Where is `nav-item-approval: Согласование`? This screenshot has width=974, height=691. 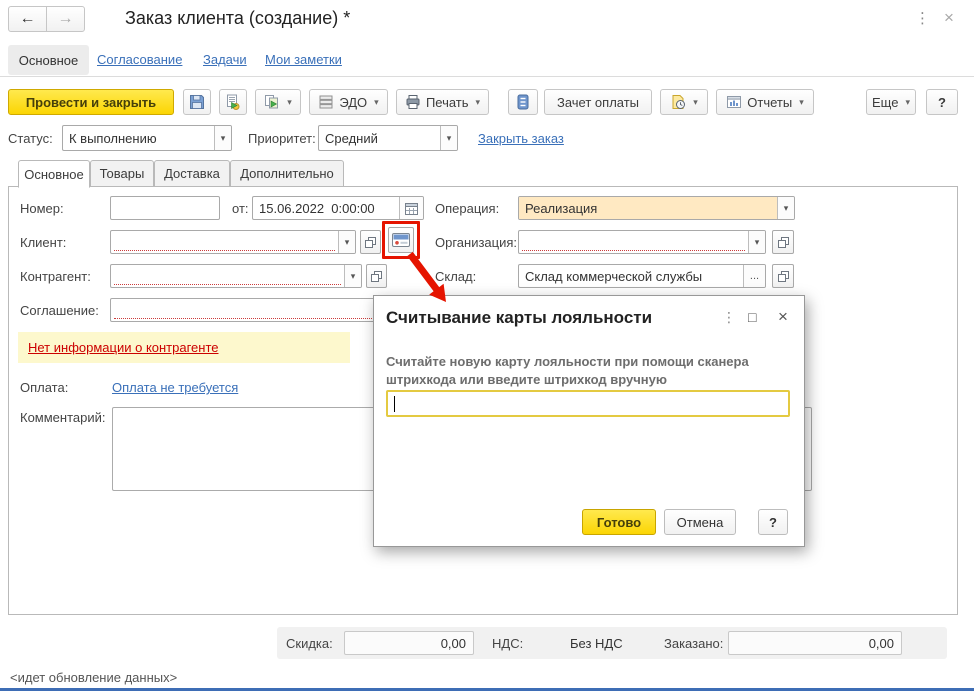
nav-item-approval: Согласование is located at coordinates (139, 59).